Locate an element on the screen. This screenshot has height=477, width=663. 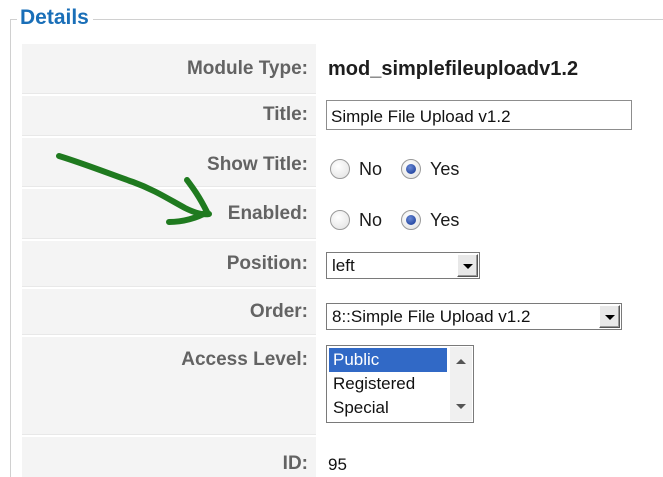
access-level-scrollbar is located at coordinates (461, 384).